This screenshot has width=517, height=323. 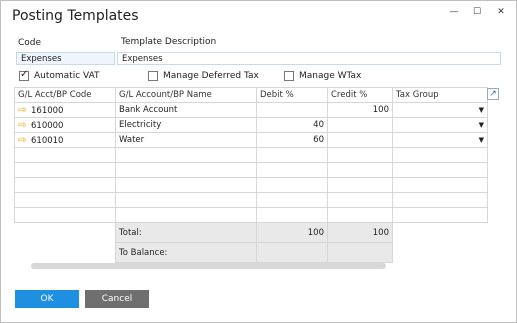 I want to click on code-label: Code, so click(x=30, y=43).